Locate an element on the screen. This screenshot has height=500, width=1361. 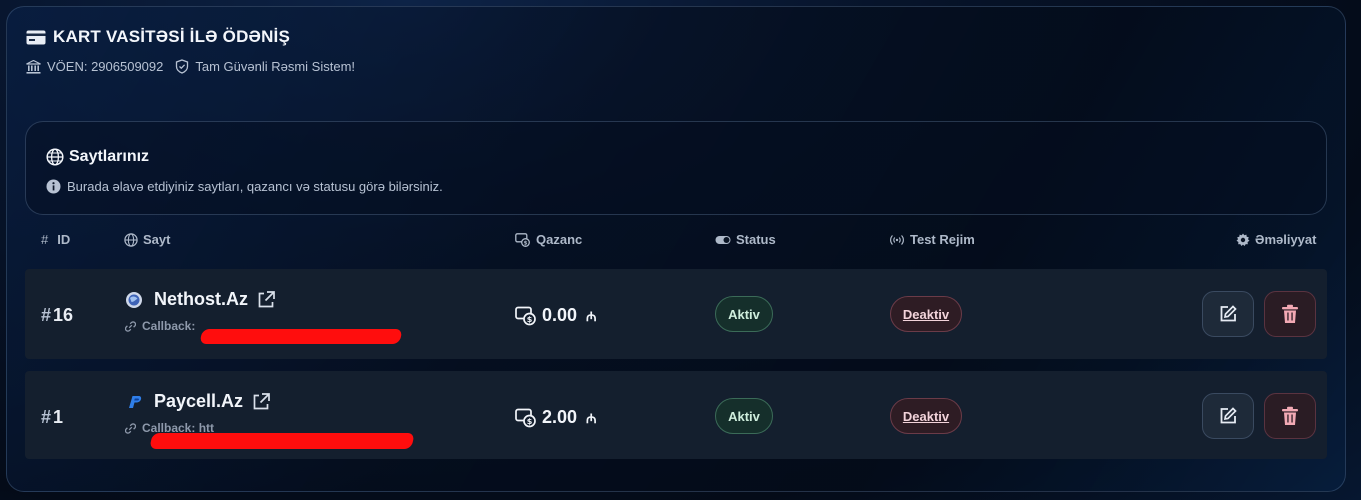
column-id-hash: # is located at coordinates (45, 239).